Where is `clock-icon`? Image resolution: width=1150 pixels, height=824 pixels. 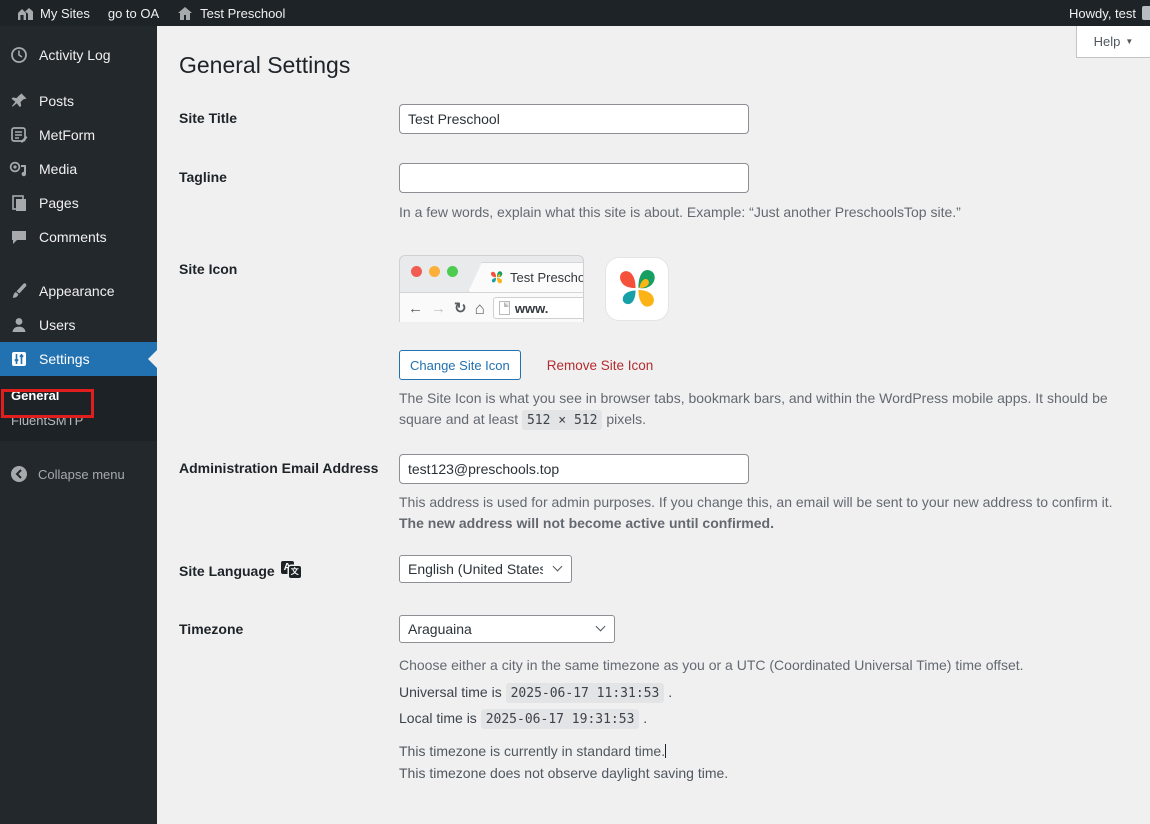
clock-icon is located at coordinates (19, 55).